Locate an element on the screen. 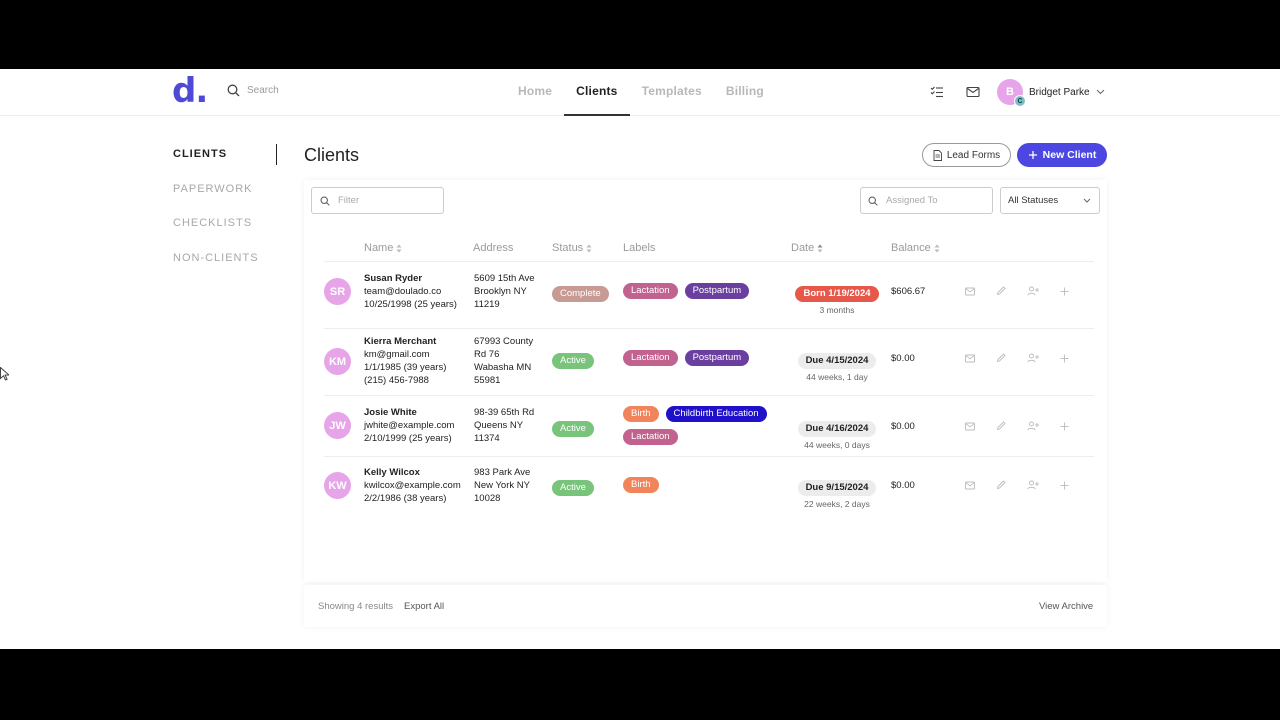 This screenshot has width=1280, height=720. assigned-to-input: Assigned To is located at coordinates (926, 200).